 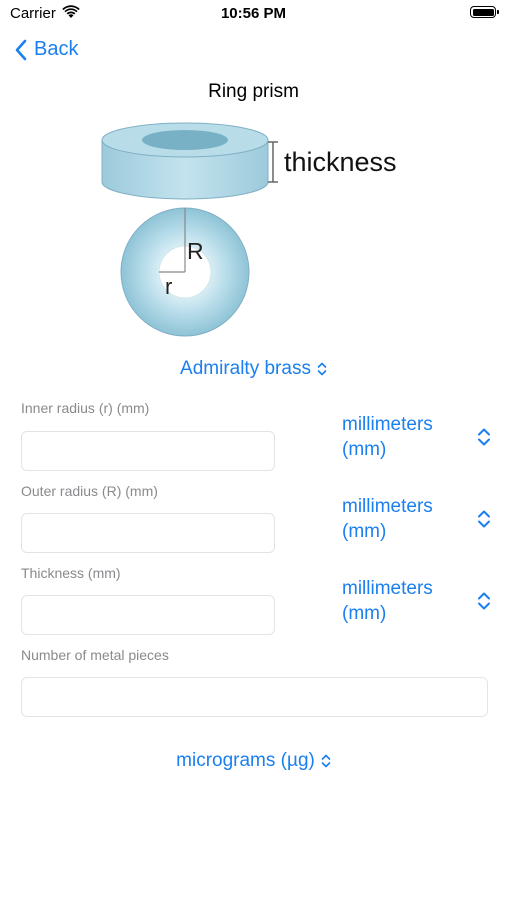 What do you see at coordinates (168, 286) in the screenshot?
I see `inner-radius-label: r` at bounding box center [168, 286].